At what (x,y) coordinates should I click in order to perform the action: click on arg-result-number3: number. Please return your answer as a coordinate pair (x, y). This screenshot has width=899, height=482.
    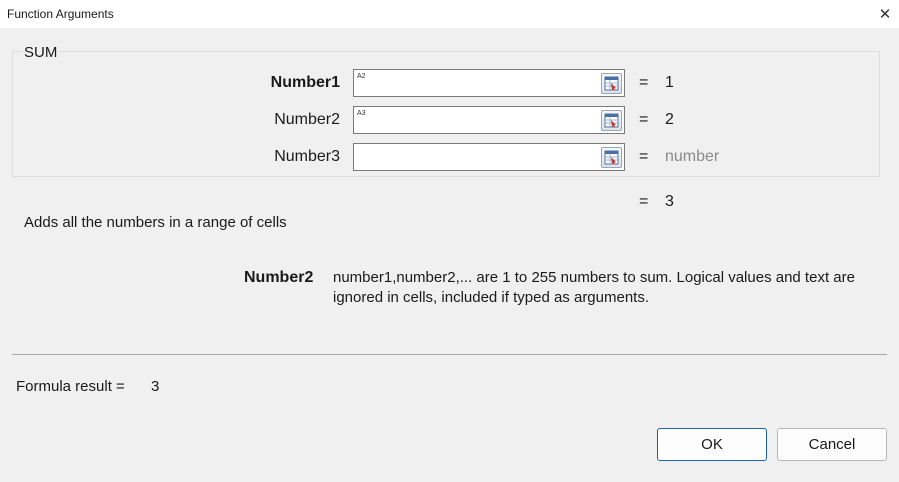
    Looking at the image, I should click on (692, 156).